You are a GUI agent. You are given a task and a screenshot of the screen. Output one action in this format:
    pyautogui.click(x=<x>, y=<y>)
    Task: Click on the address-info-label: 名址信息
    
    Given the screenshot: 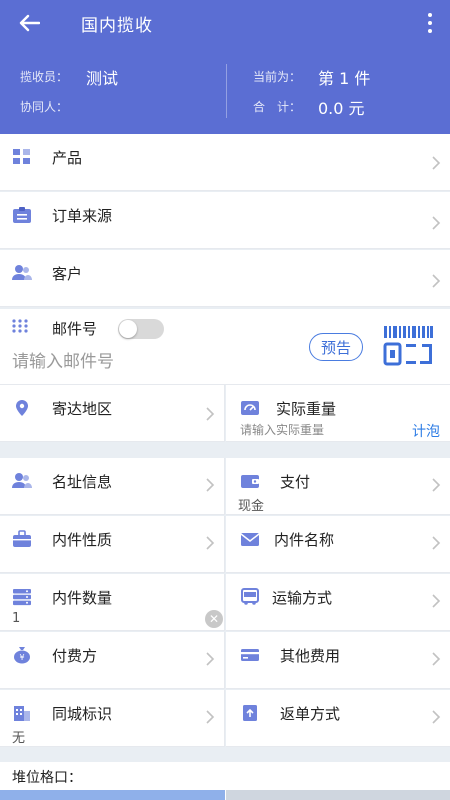 What is the action you would take?
    pyautogui.click(x=82, y=482)
    